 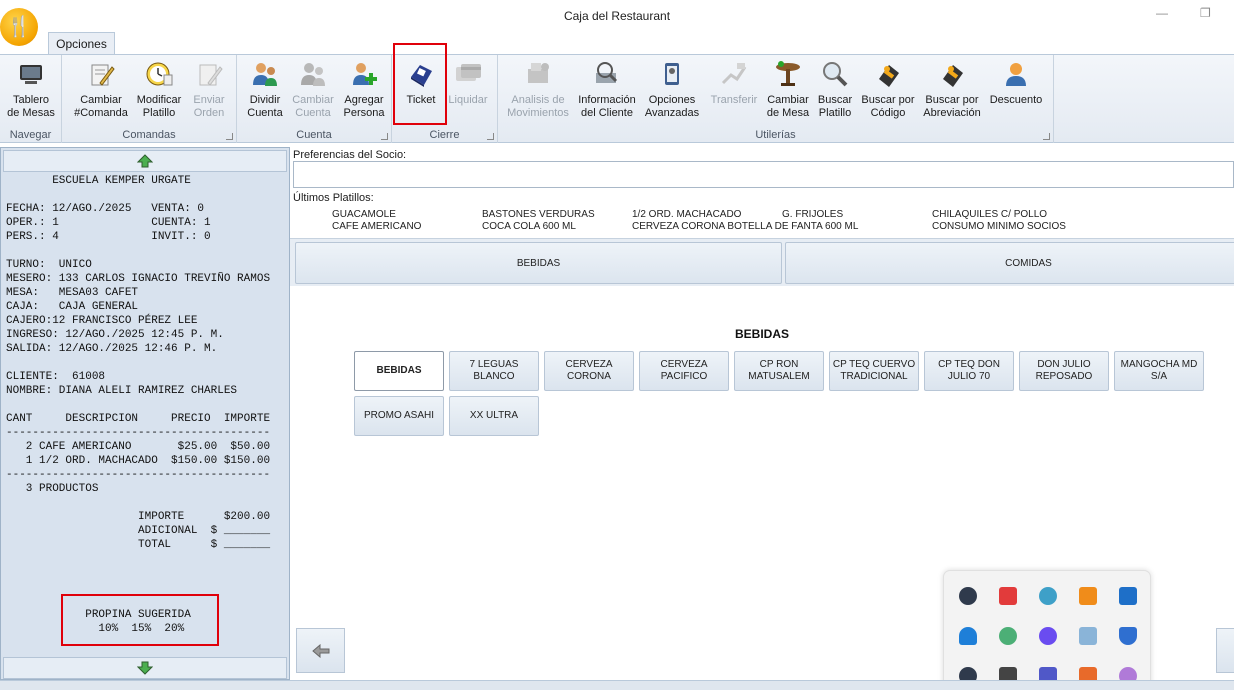 I want to click on ultimo-platillo: 1/2 ORD. MACHACADO, so click(x=686, y=214).